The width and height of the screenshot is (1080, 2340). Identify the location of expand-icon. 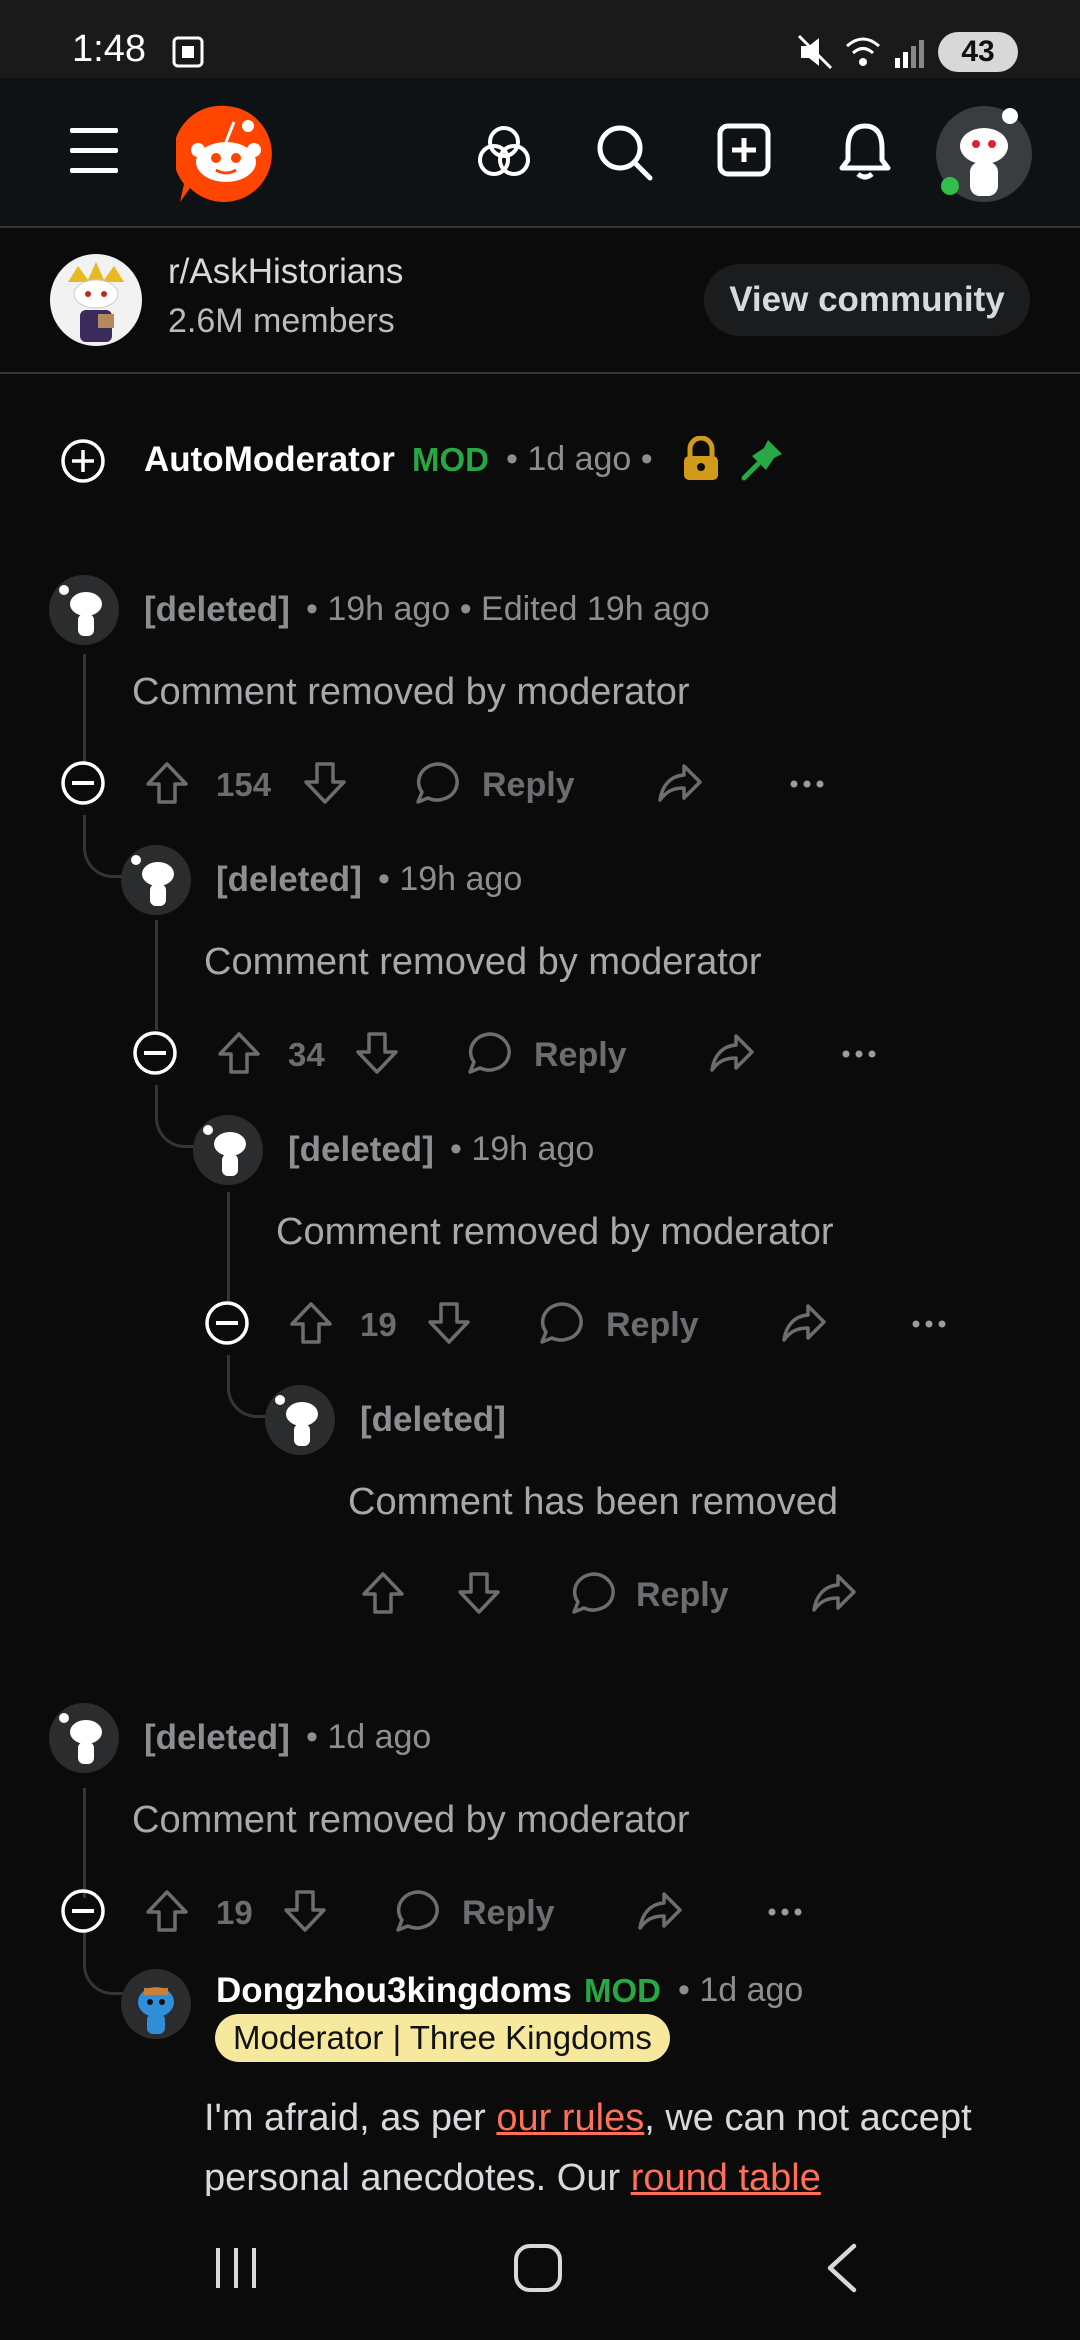
(83, 461).